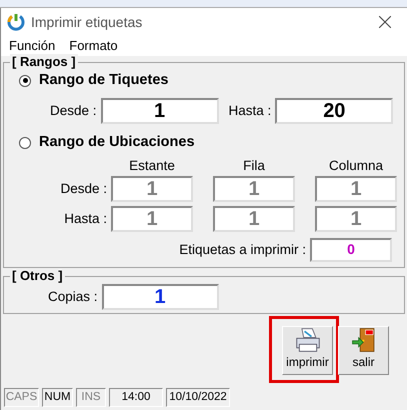 This screenshot has height=410, width=407. I want to click on copies-field: 1, so click(160, 297).